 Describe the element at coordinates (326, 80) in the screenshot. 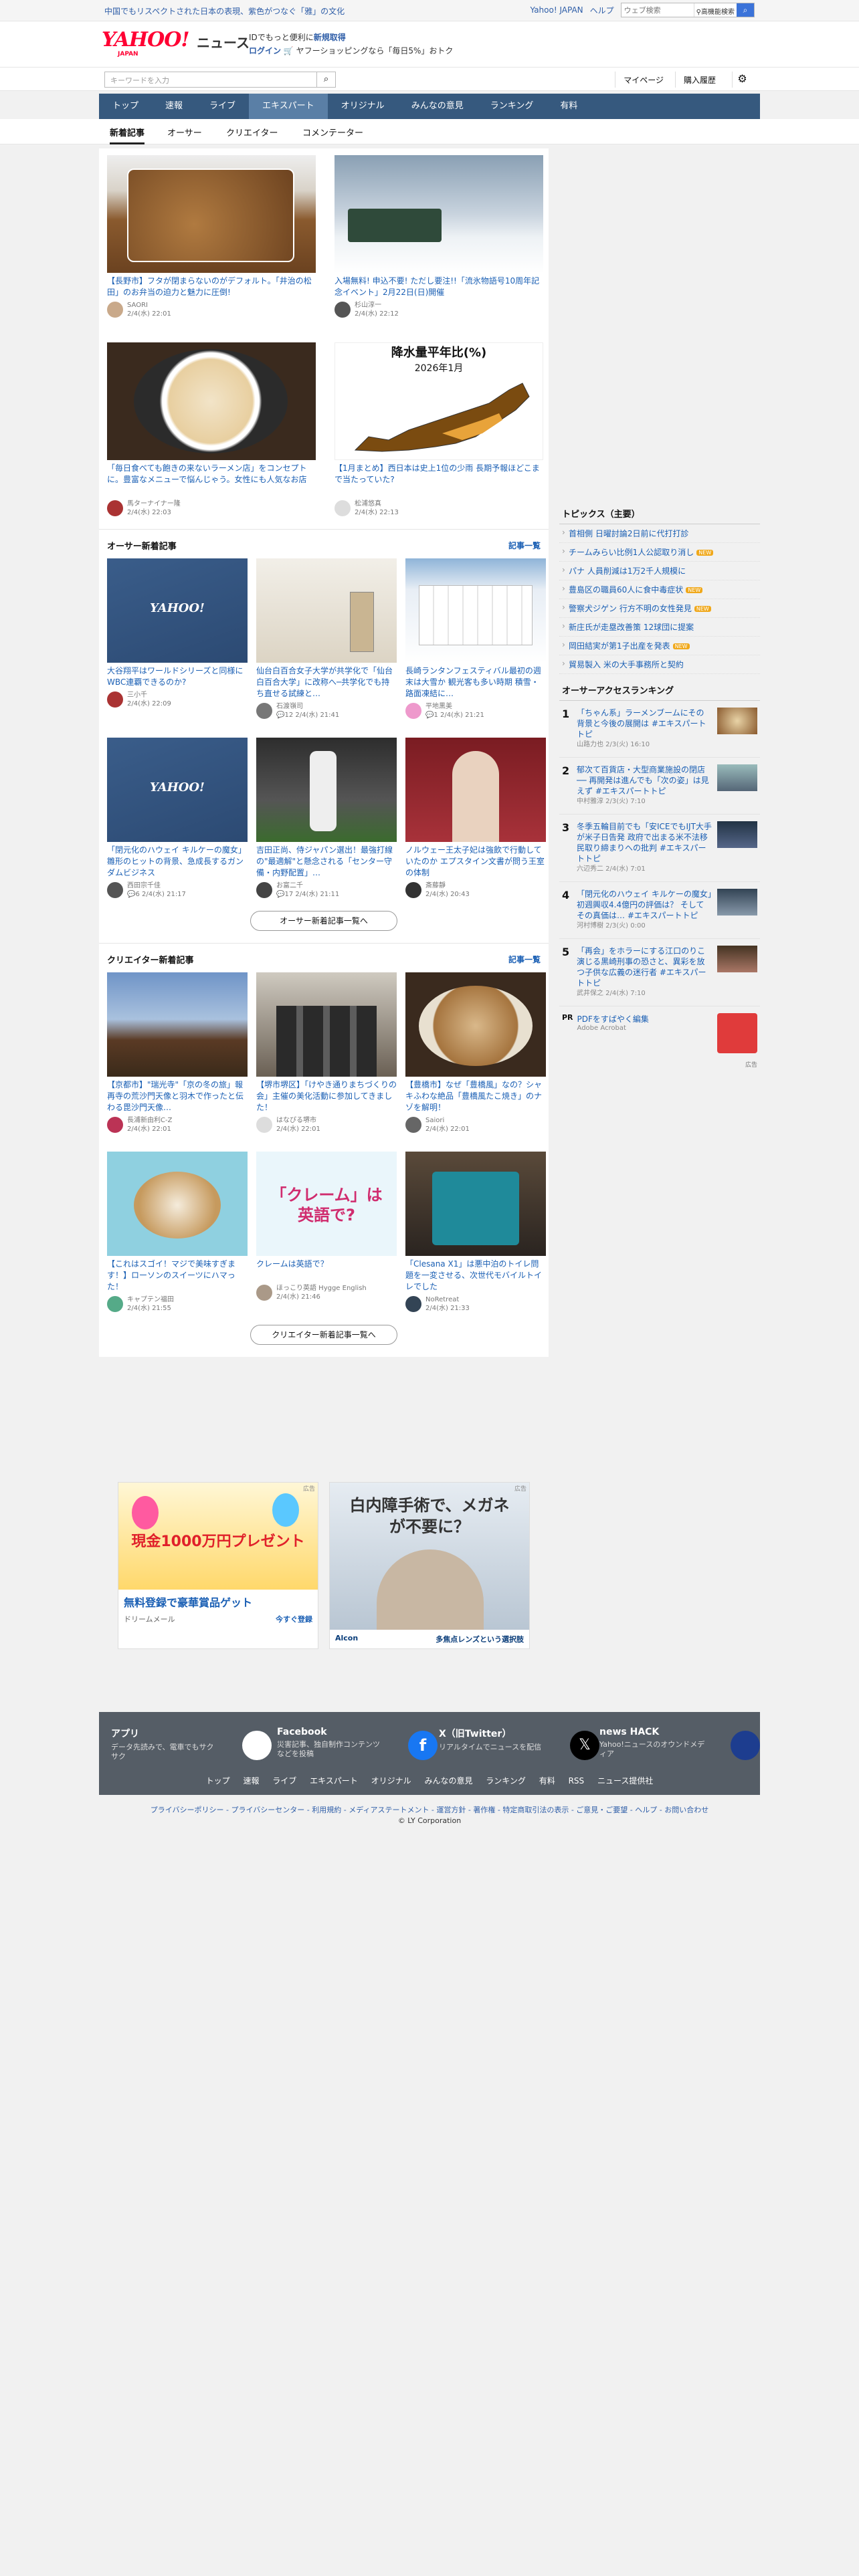

I see `keyword-search-button: ⌕` at that location.